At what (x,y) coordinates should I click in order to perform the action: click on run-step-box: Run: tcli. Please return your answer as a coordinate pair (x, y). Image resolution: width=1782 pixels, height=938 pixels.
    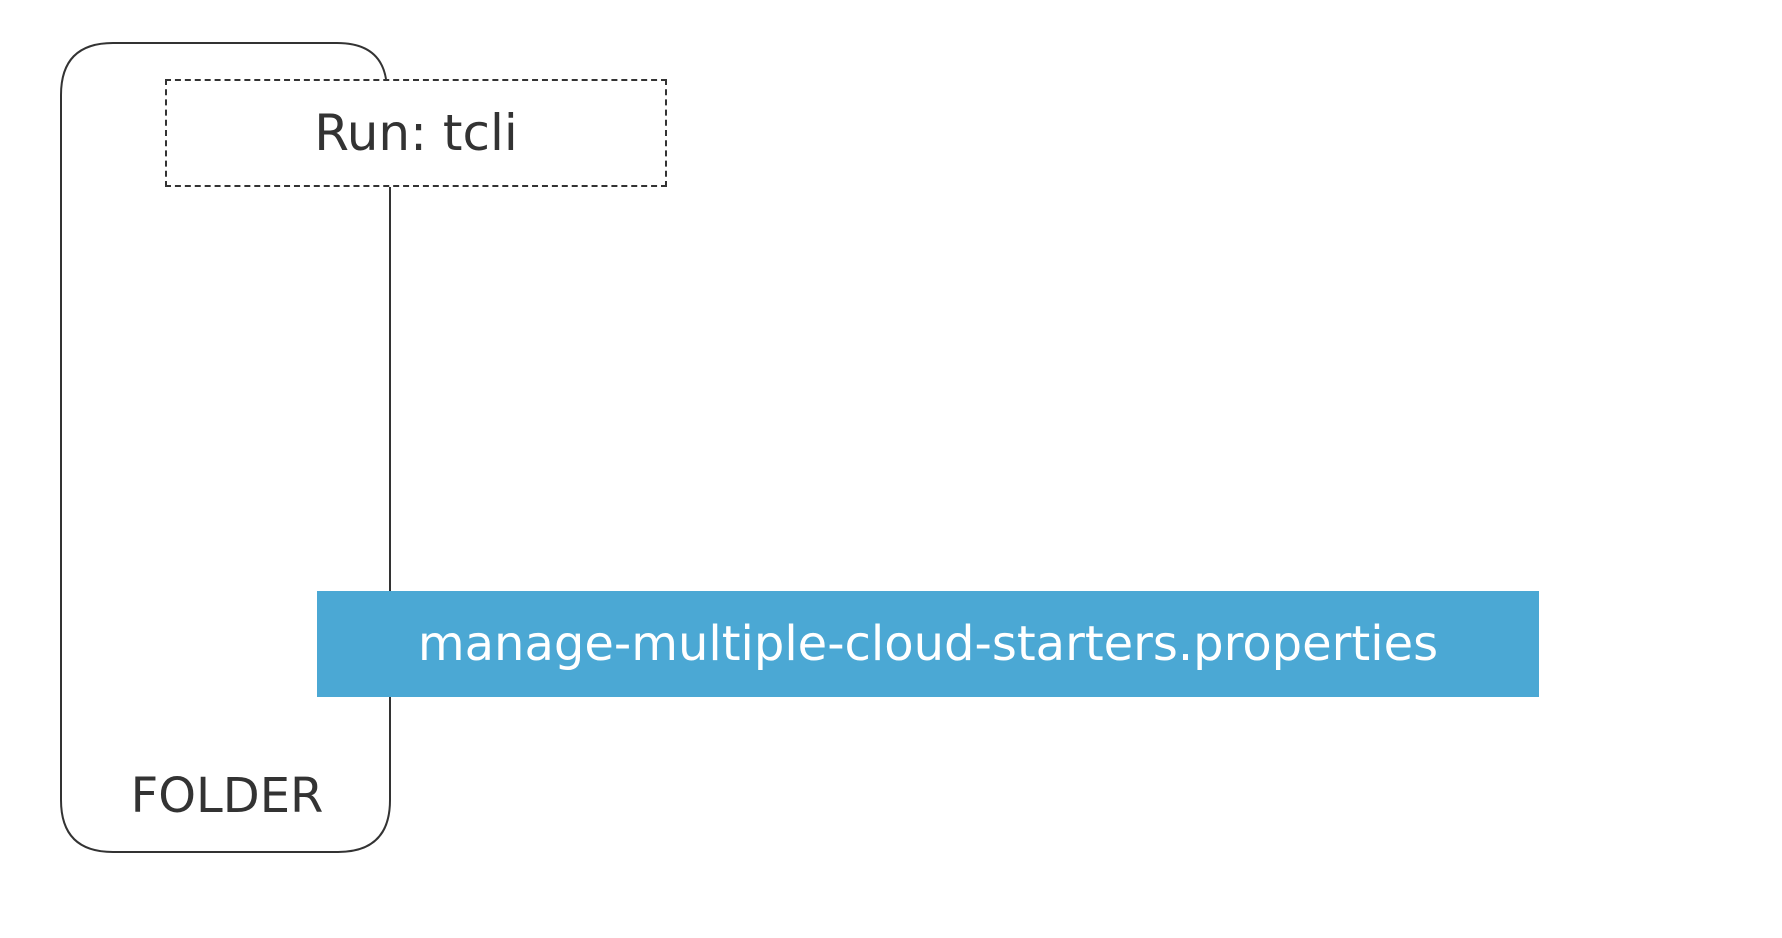
    Looking at the image, I should click on (416, 133).